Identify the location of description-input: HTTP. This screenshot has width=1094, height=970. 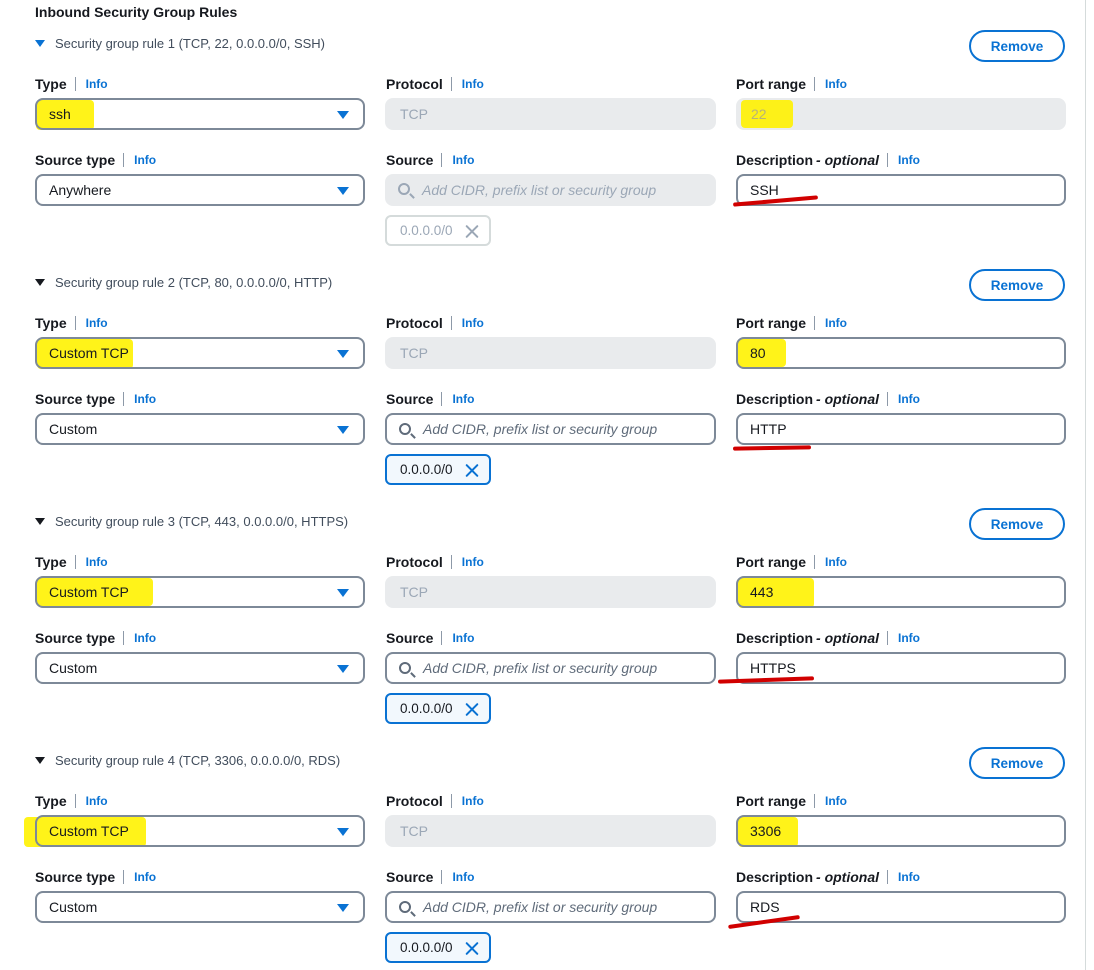
(901, 429).